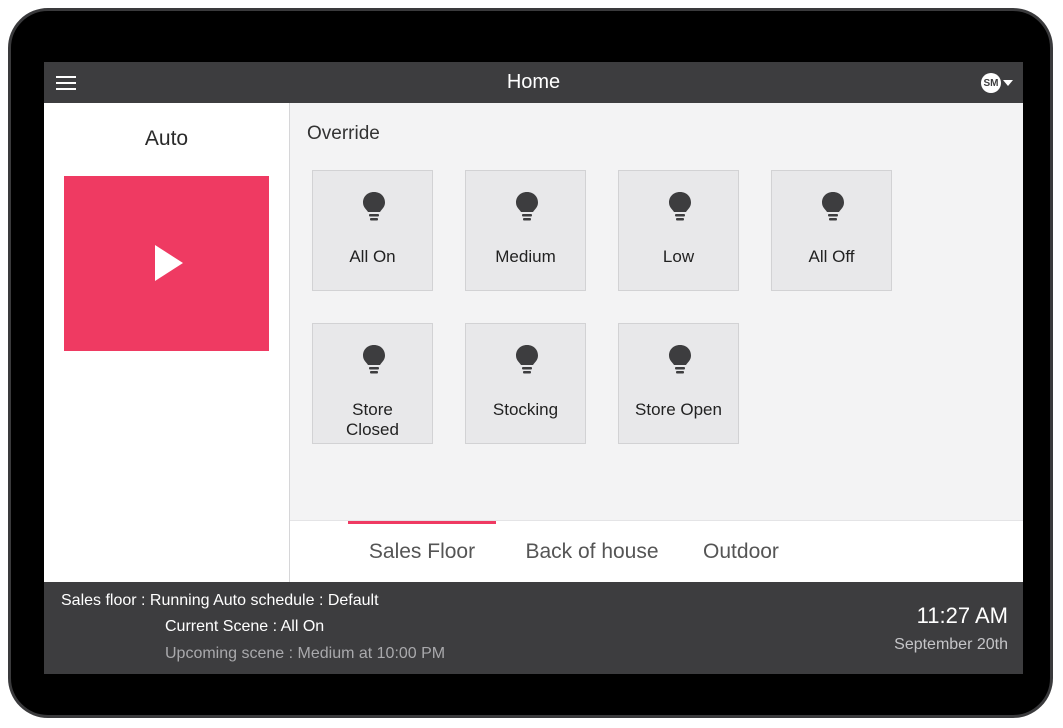  I want to click on avatar: SM, so click(991, 83).